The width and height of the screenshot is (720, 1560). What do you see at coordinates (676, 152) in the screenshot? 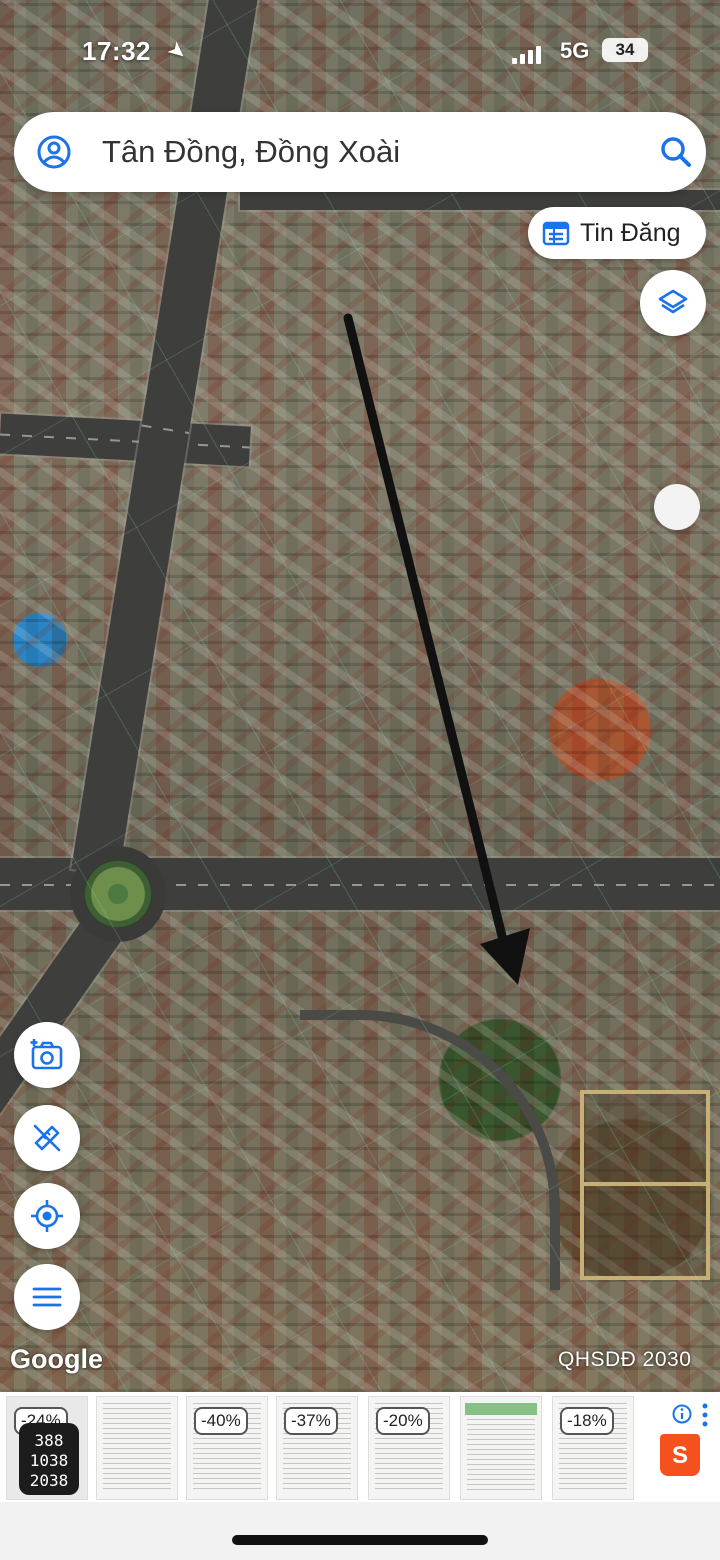
I see `search-icon` at bounding box center [676, 152].